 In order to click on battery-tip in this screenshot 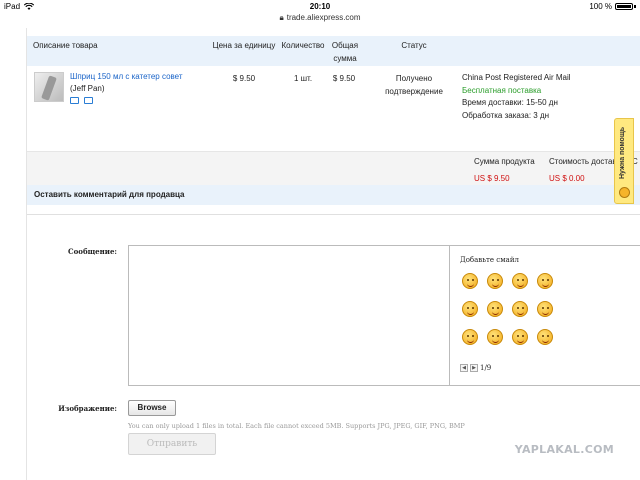, I will do `click(635, 6)`.